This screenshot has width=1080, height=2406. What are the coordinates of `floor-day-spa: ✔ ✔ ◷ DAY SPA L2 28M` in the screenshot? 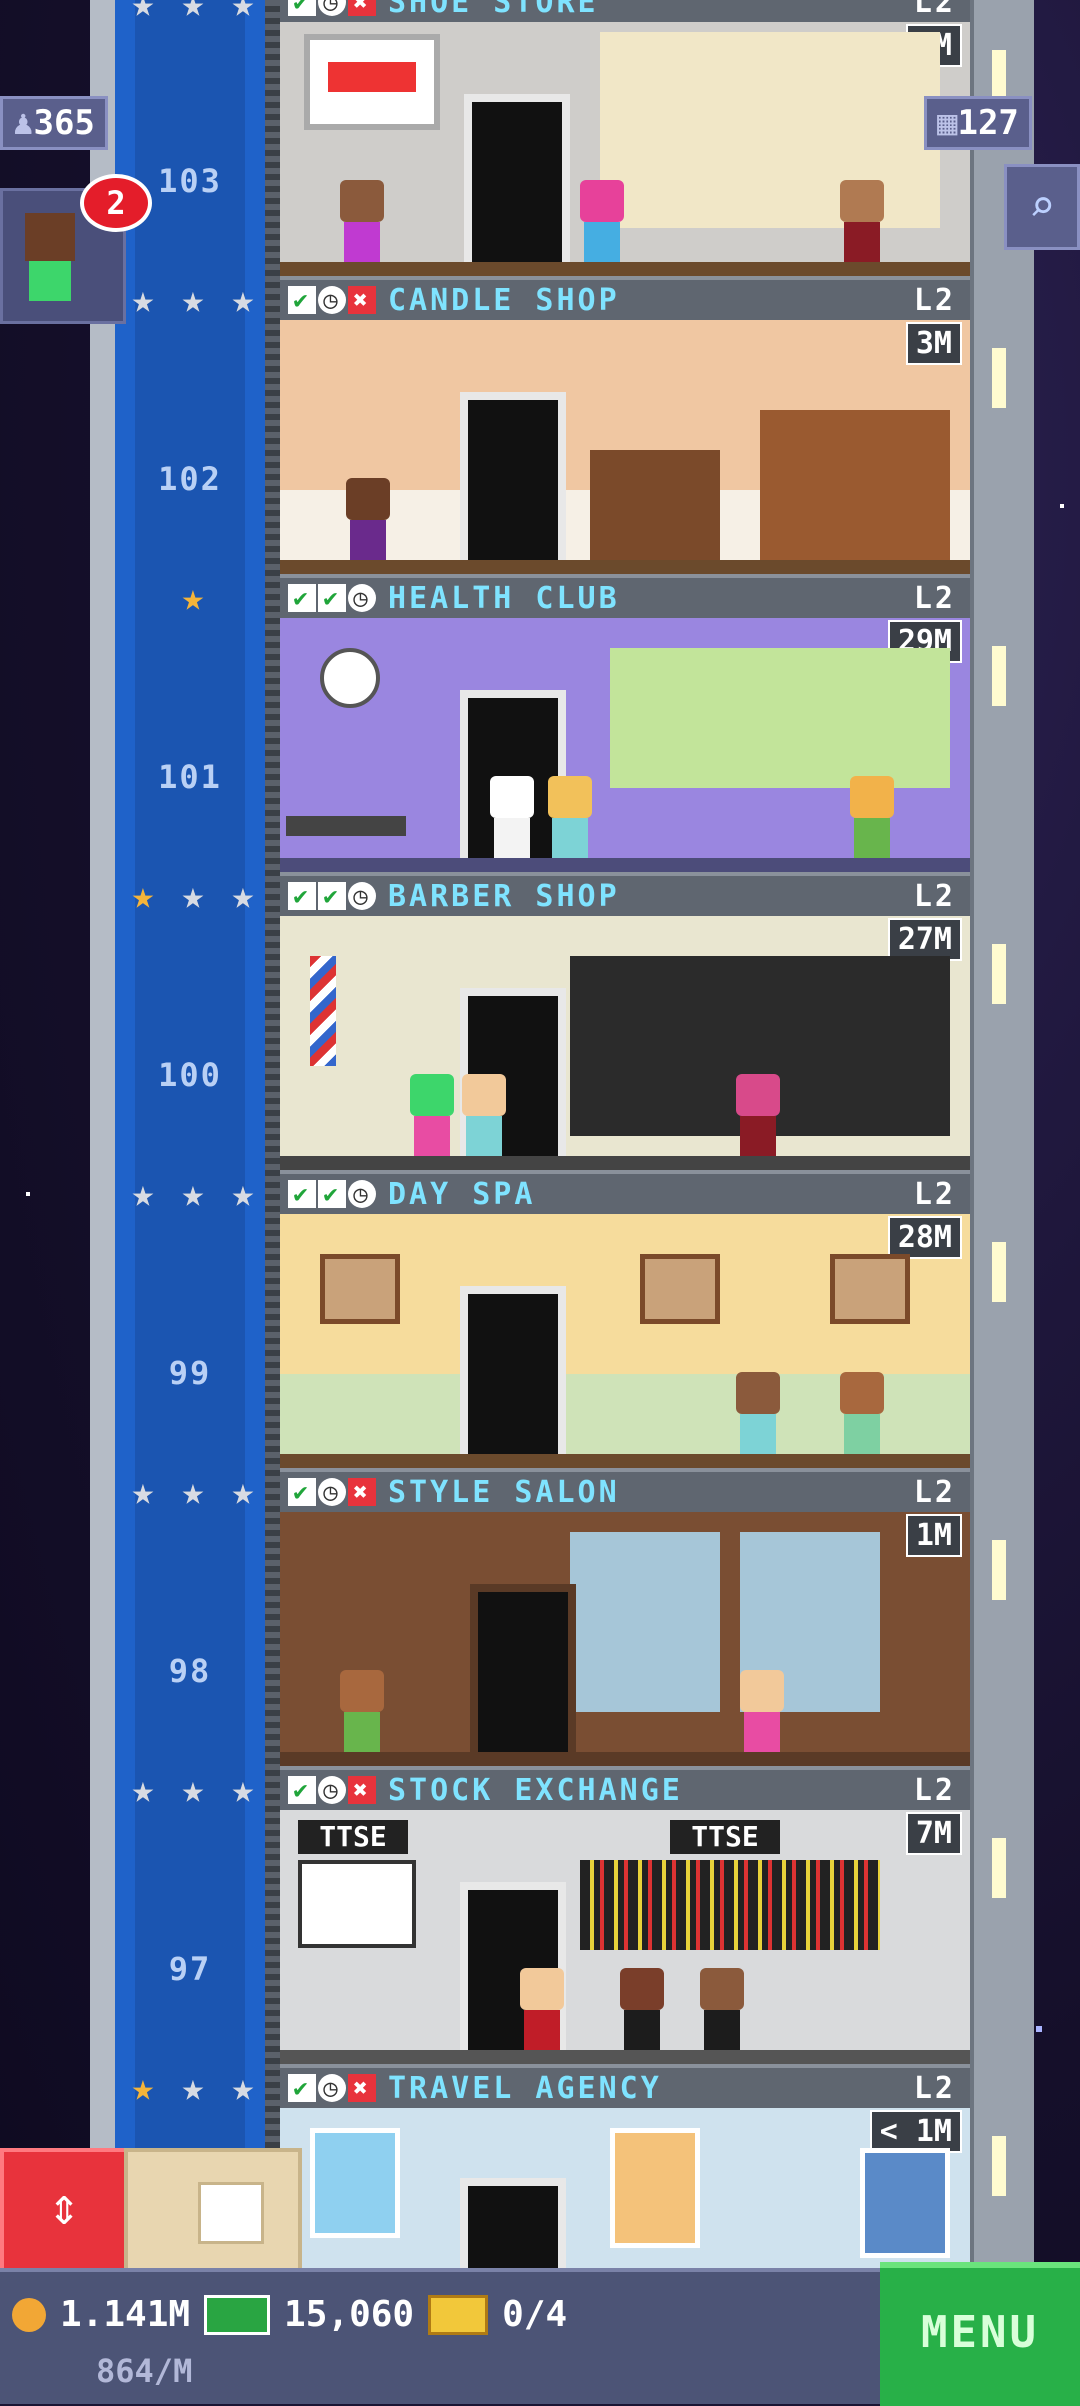 It's located at (625, 1321).